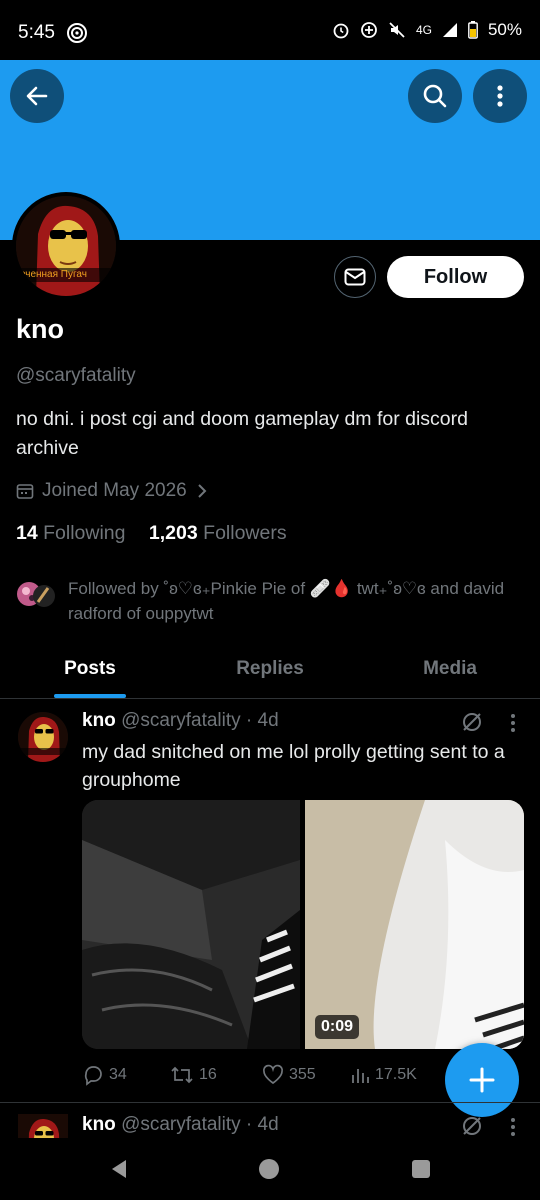 This screenshot has height=1200, width=540. Describe the element at coordinates (36, 32) in the screenshot. I see `status-time: 5:45` at that location.